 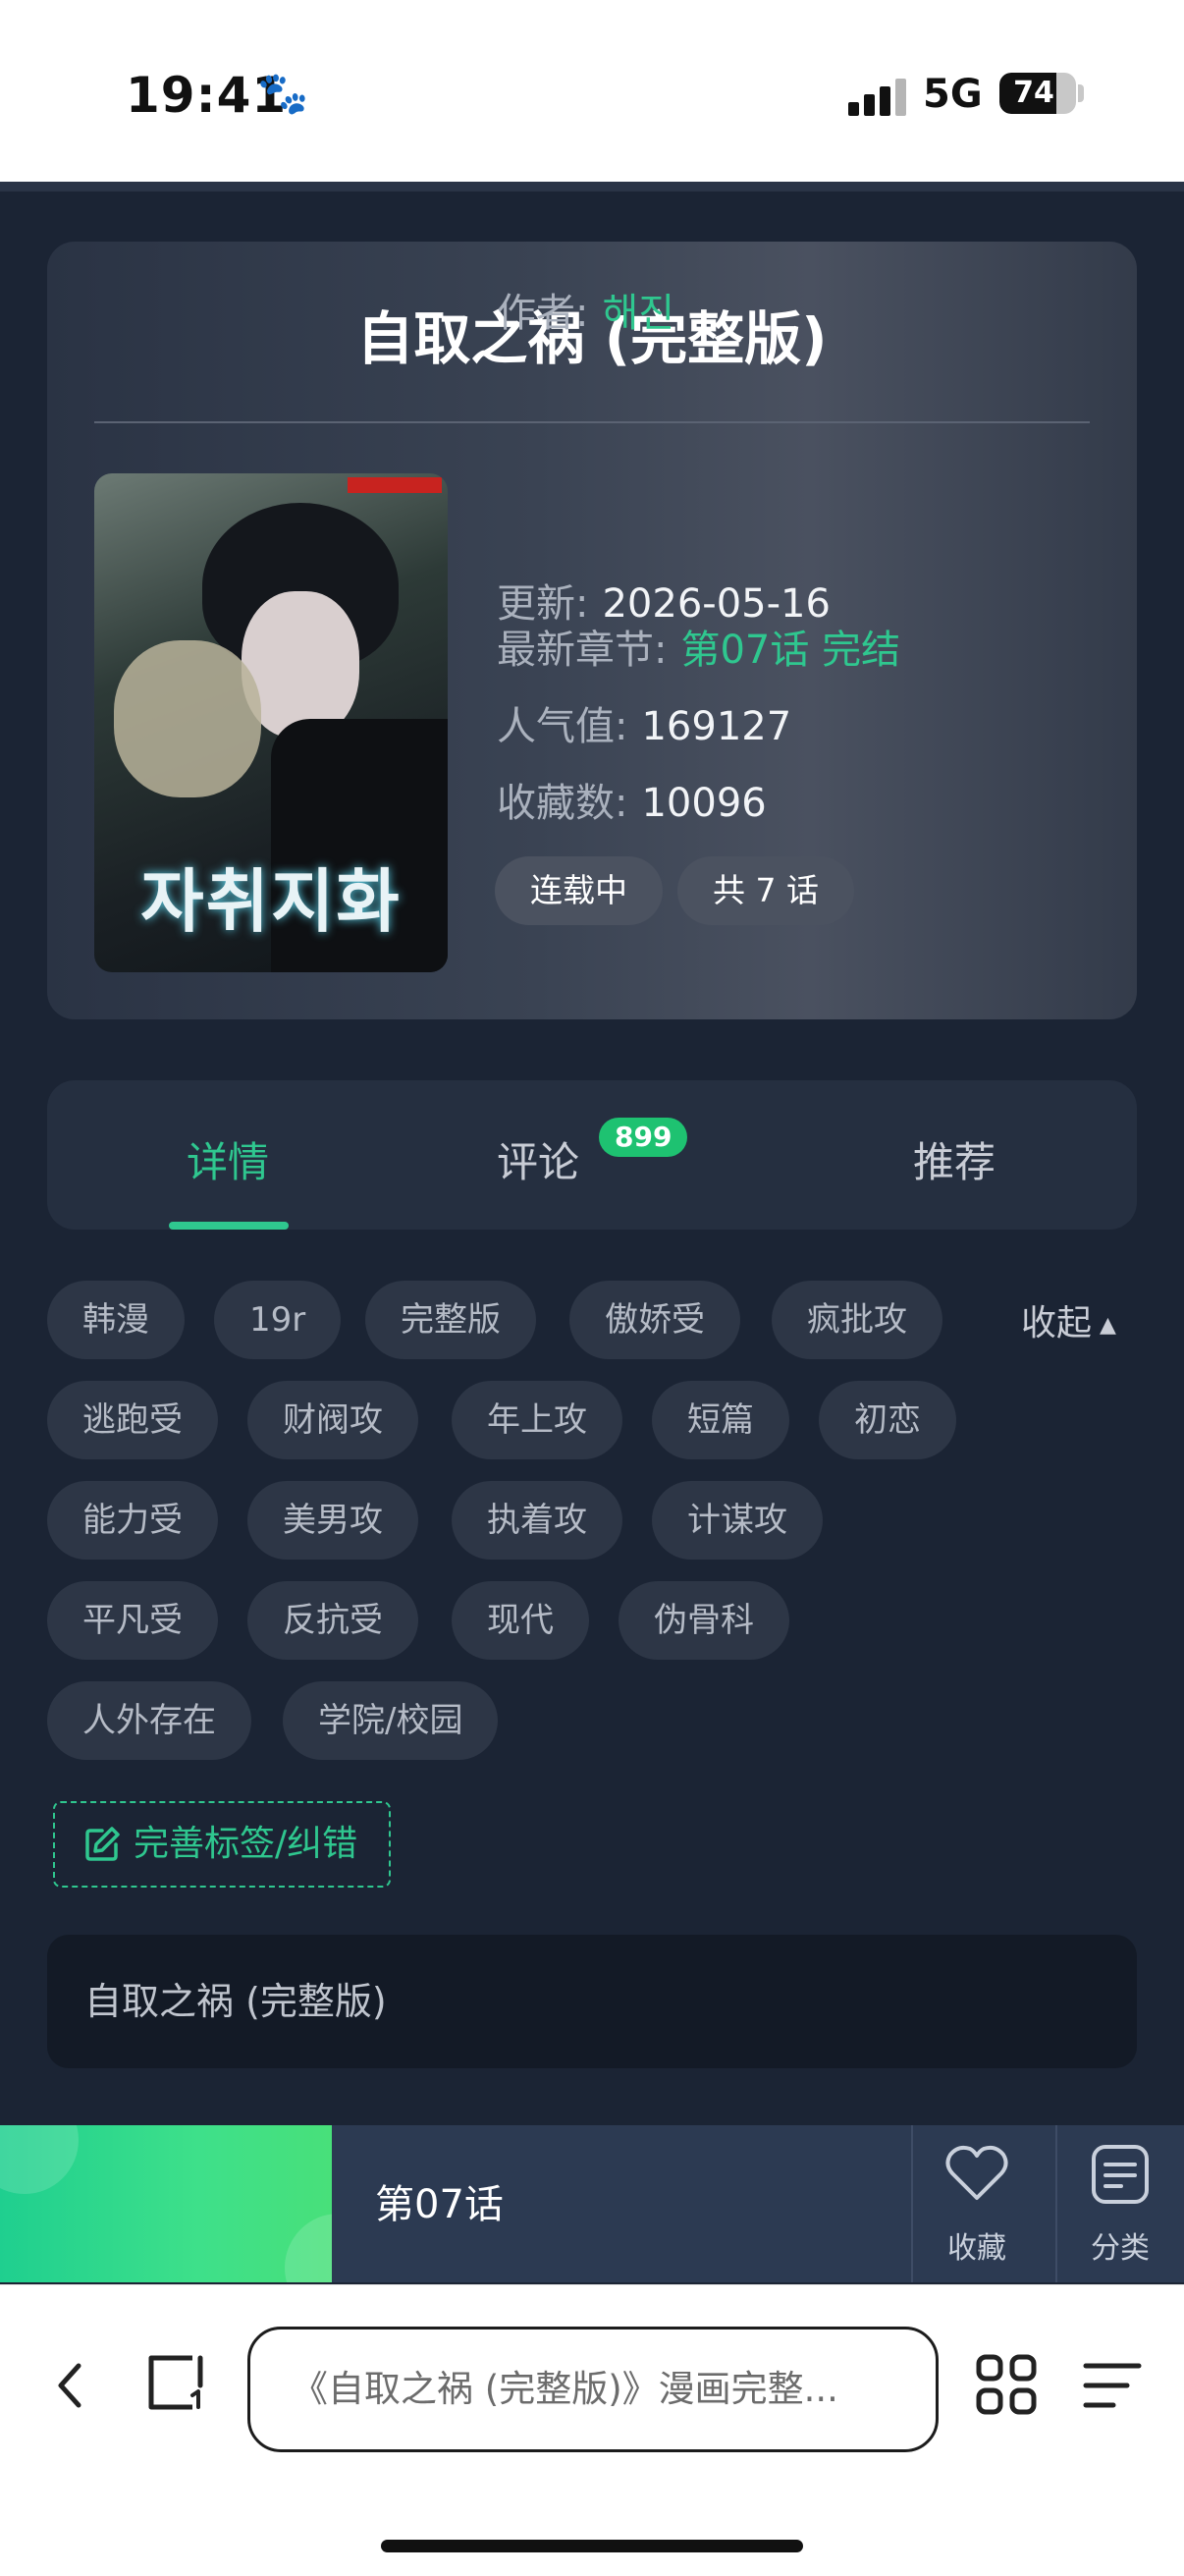 What do you see at coordinates (579, 891) in the screenshot?
I see `status-pill: 连载中` at bounding box center [579, 891].